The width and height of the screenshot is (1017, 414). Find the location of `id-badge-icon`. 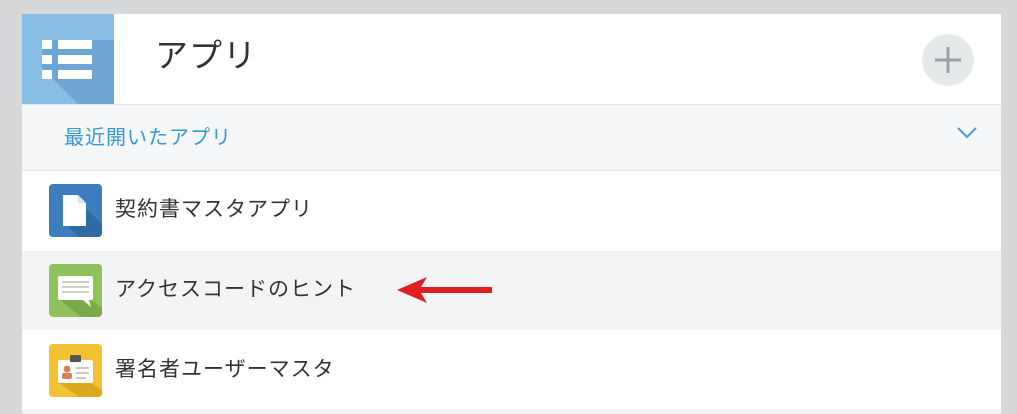

id-badge-icon is located at coordinates (75, 370).